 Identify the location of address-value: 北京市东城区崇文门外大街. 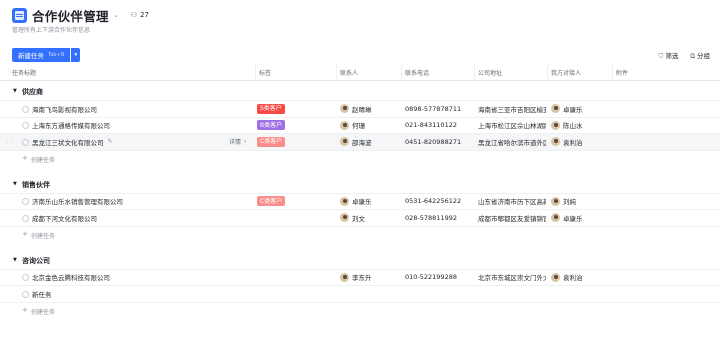
(512, 278).